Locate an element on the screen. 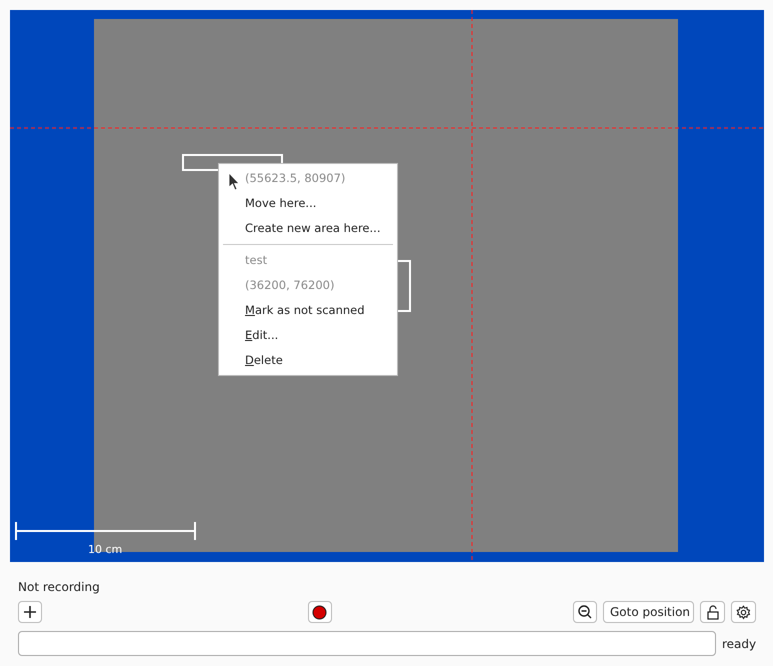 This screenshot has height=666, width=773. menu-item: (36200, 76200) is located at coordinates (289, 285).